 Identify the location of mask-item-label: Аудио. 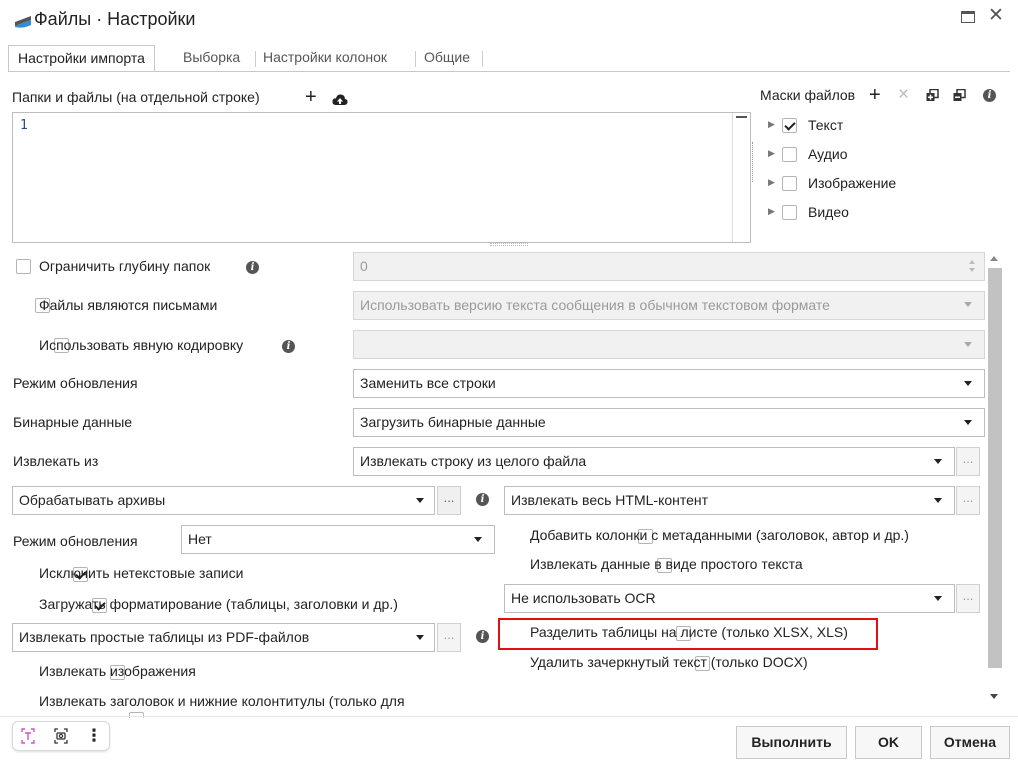
(828, 154).